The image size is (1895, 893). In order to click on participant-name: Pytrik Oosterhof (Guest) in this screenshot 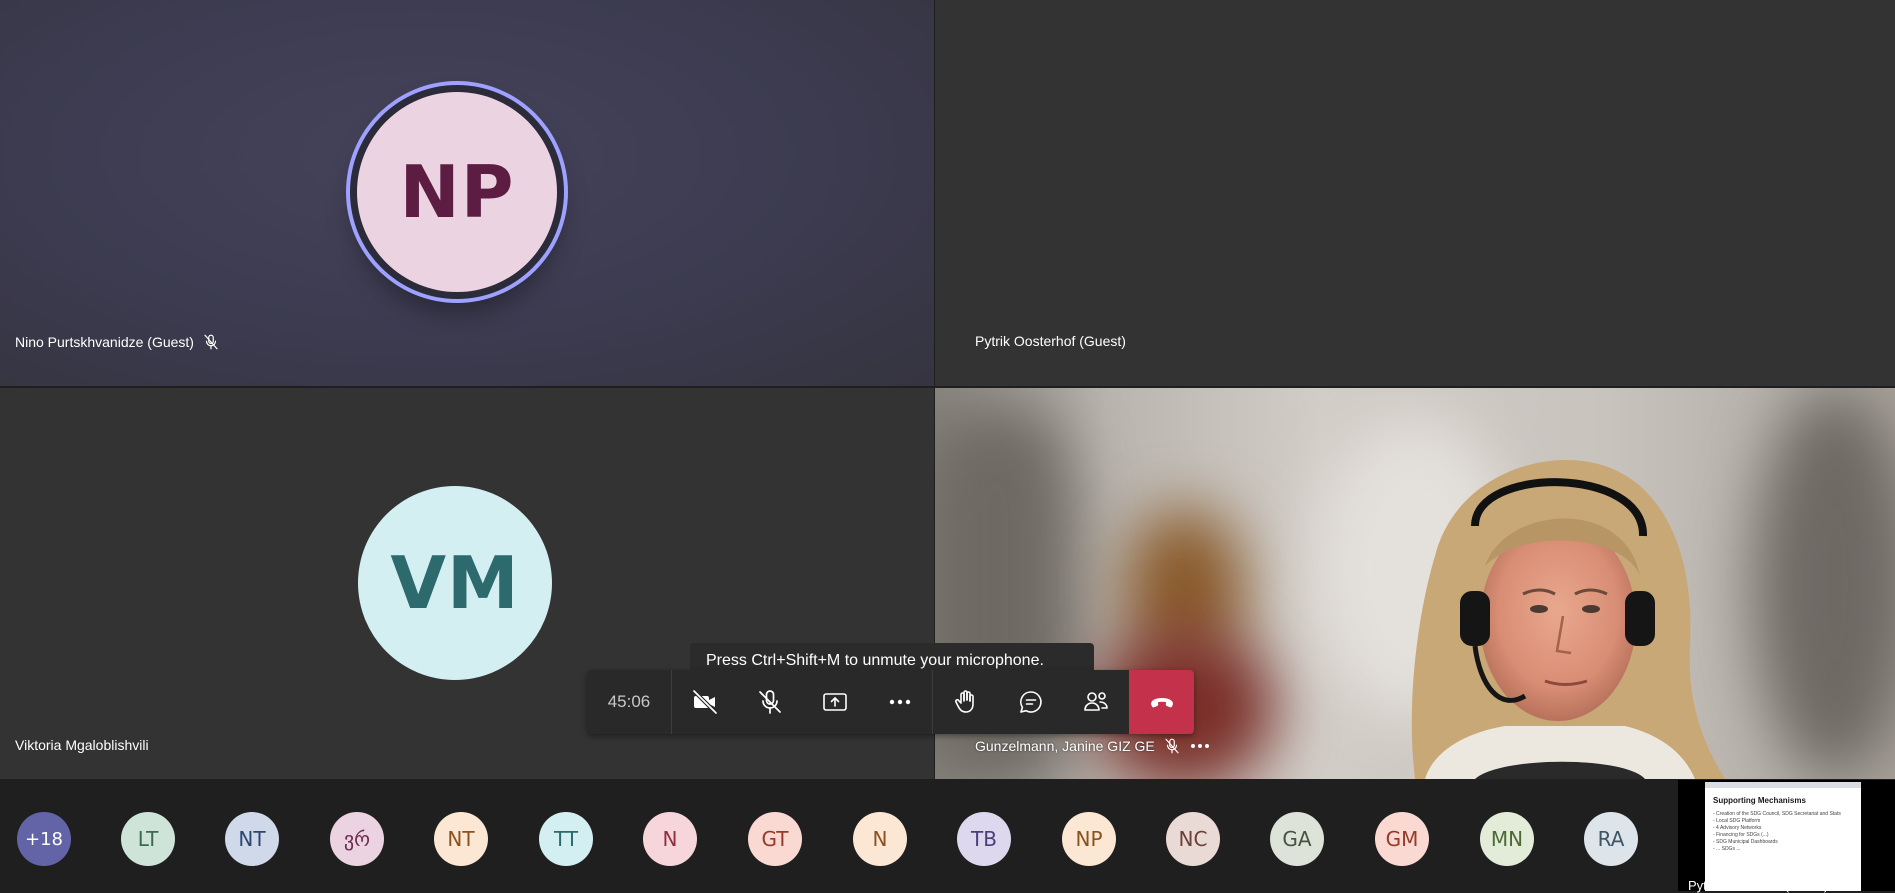, I will do `click(1050, 341)`.